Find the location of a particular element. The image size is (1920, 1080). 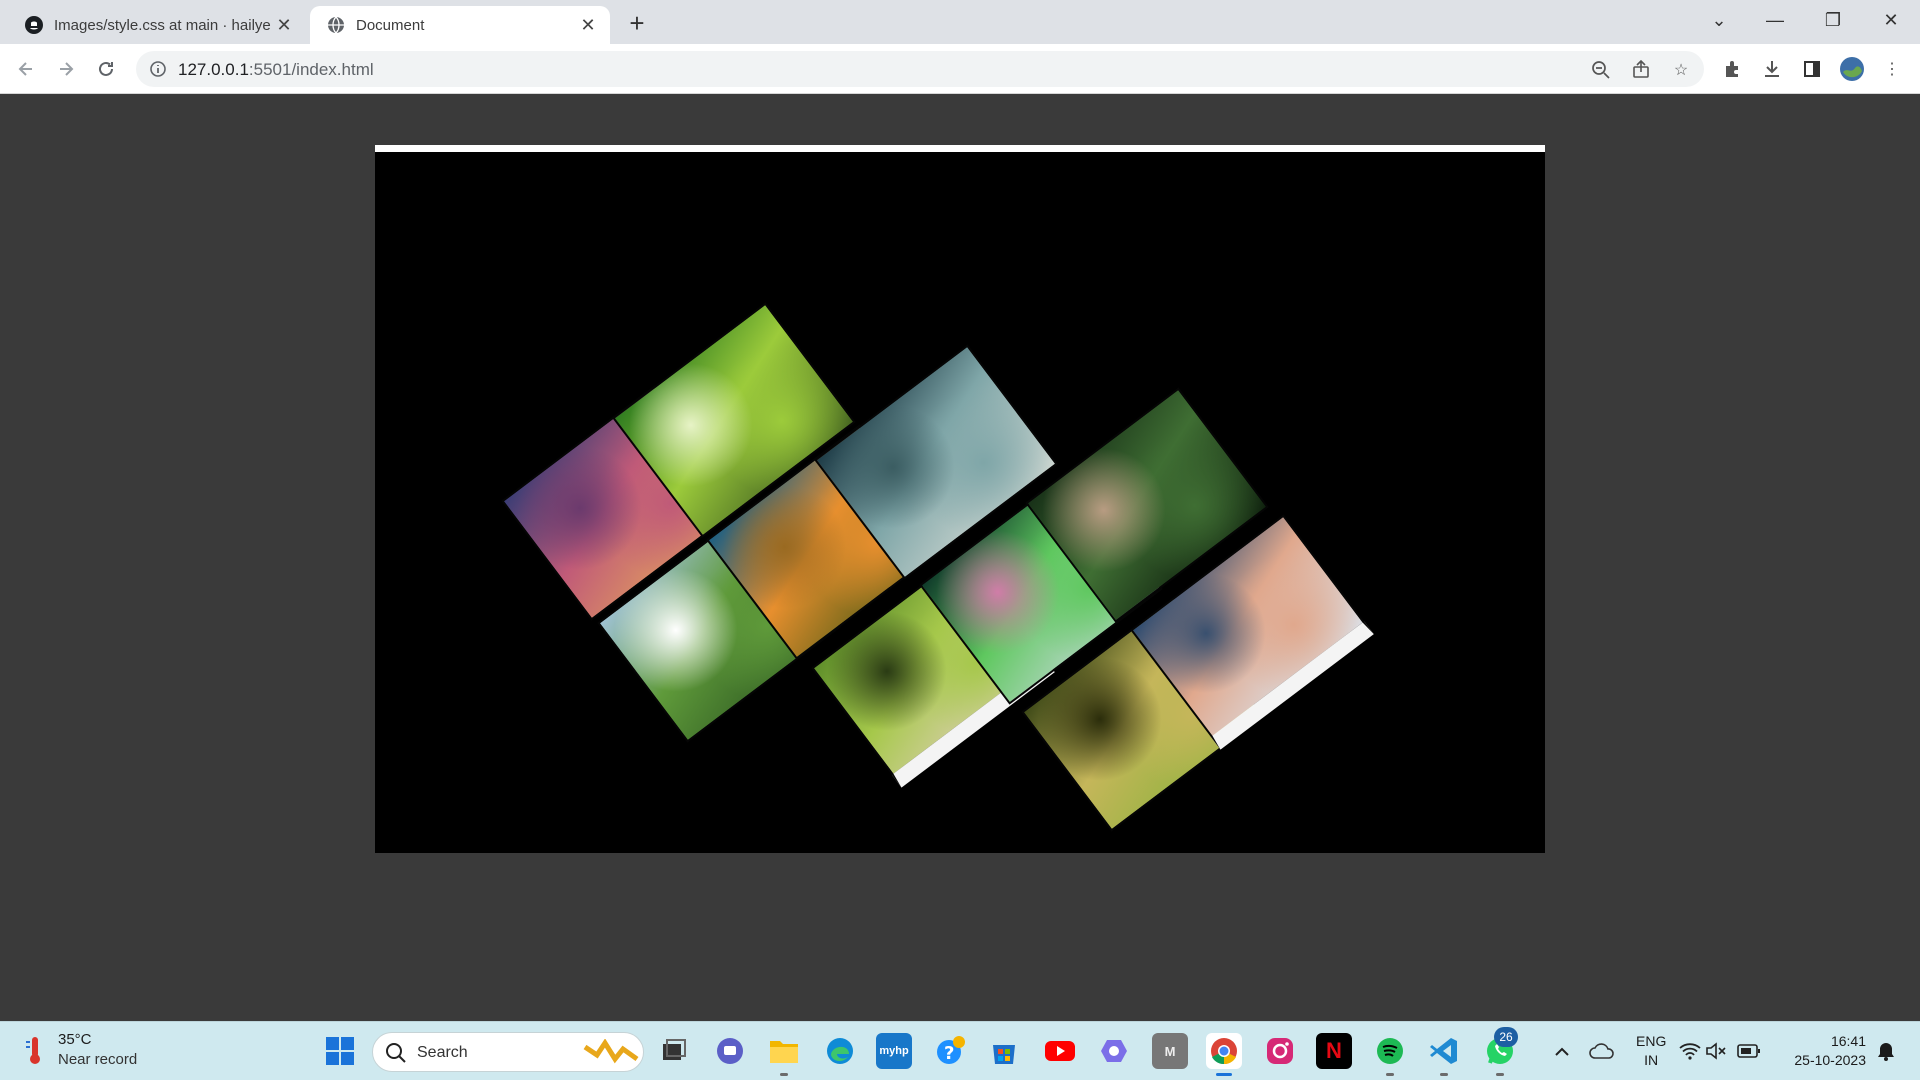

battery-icon is located at coordinates (1749, 1051).